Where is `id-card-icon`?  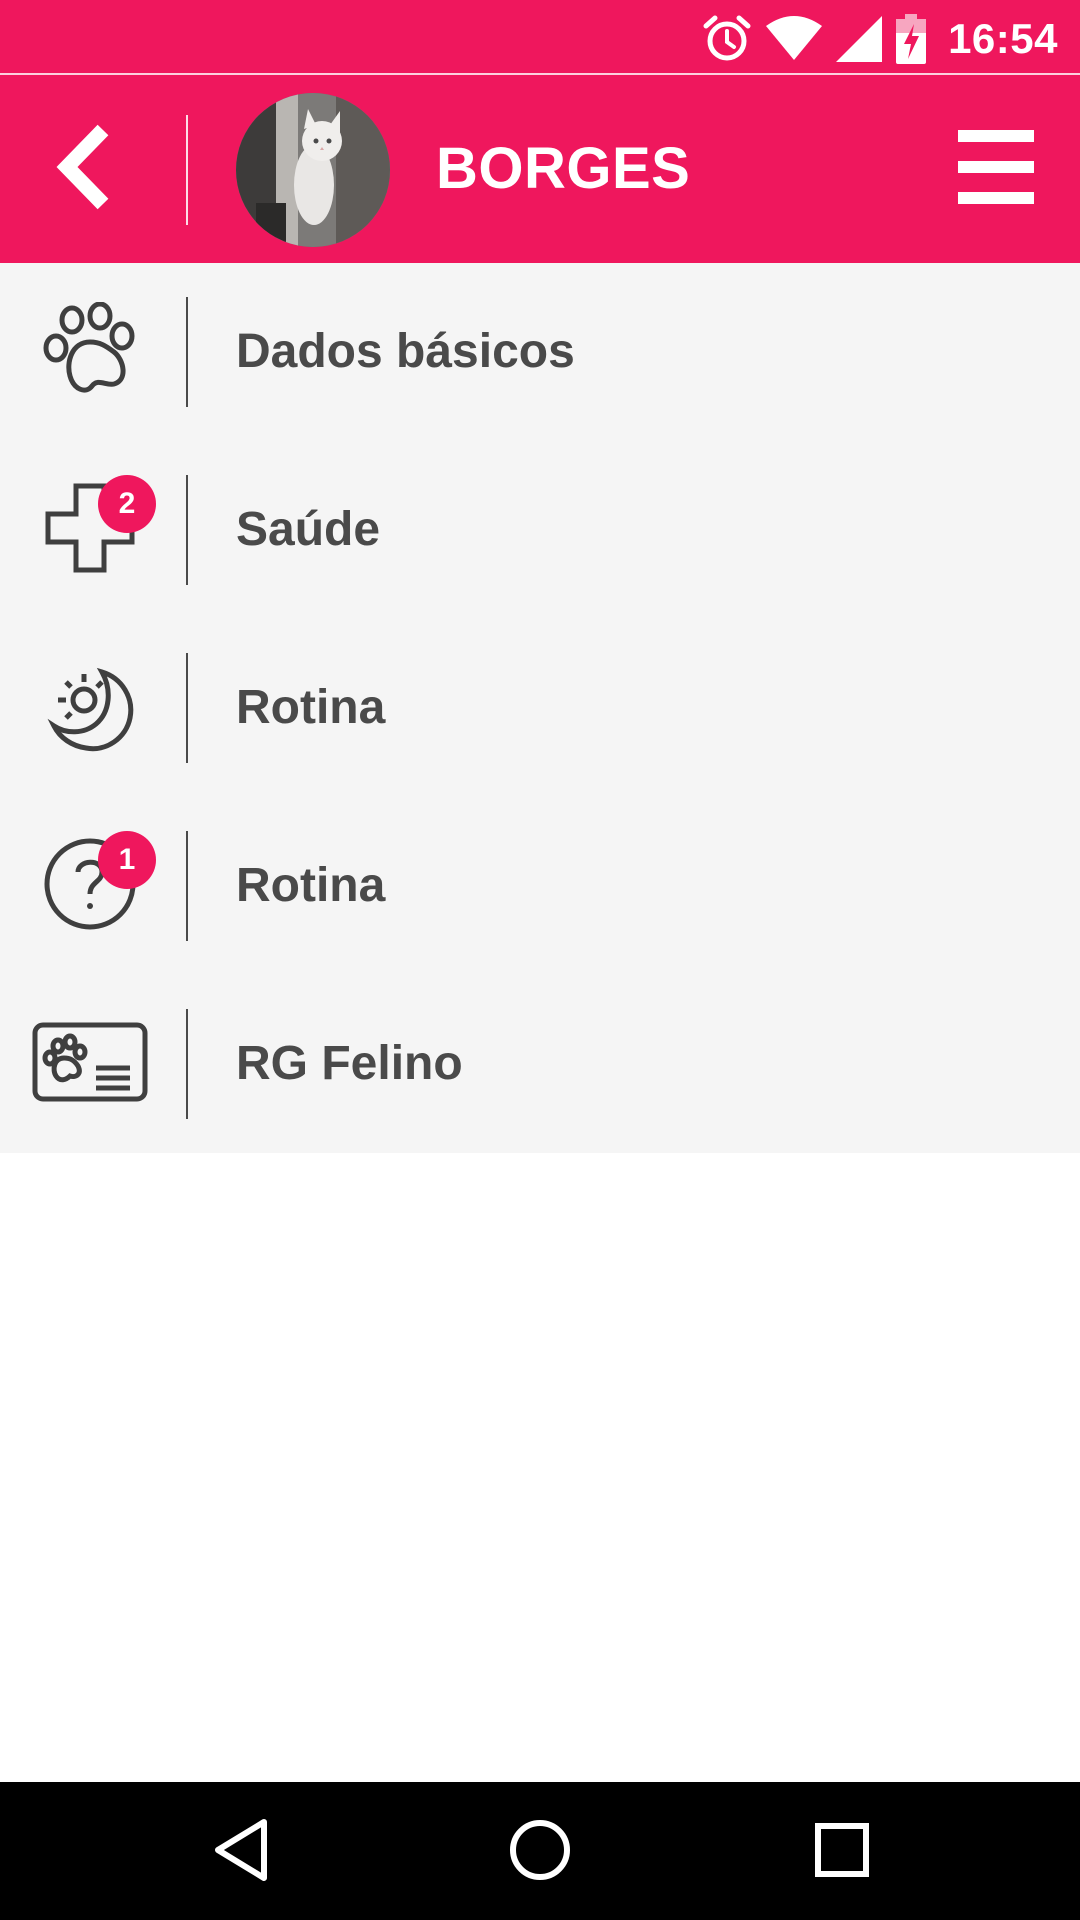
id-card-icon is located at coordinates (90, 1064).